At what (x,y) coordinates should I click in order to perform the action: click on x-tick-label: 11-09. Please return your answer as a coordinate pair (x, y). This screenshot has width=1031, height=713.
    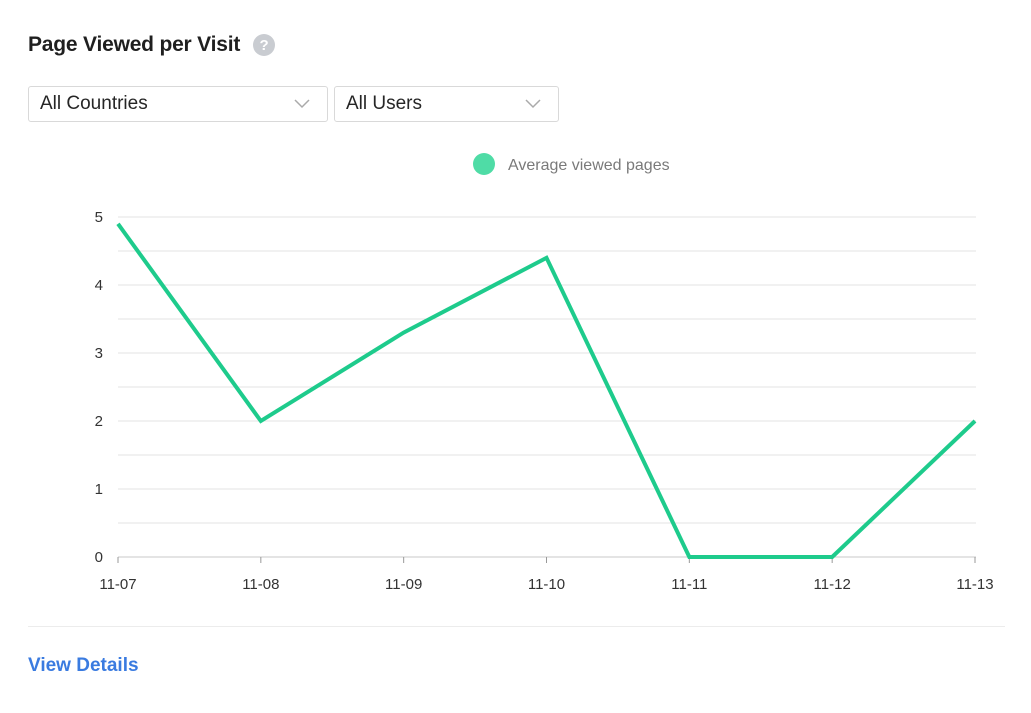
    Looking at the image, I should click on (403, 584).